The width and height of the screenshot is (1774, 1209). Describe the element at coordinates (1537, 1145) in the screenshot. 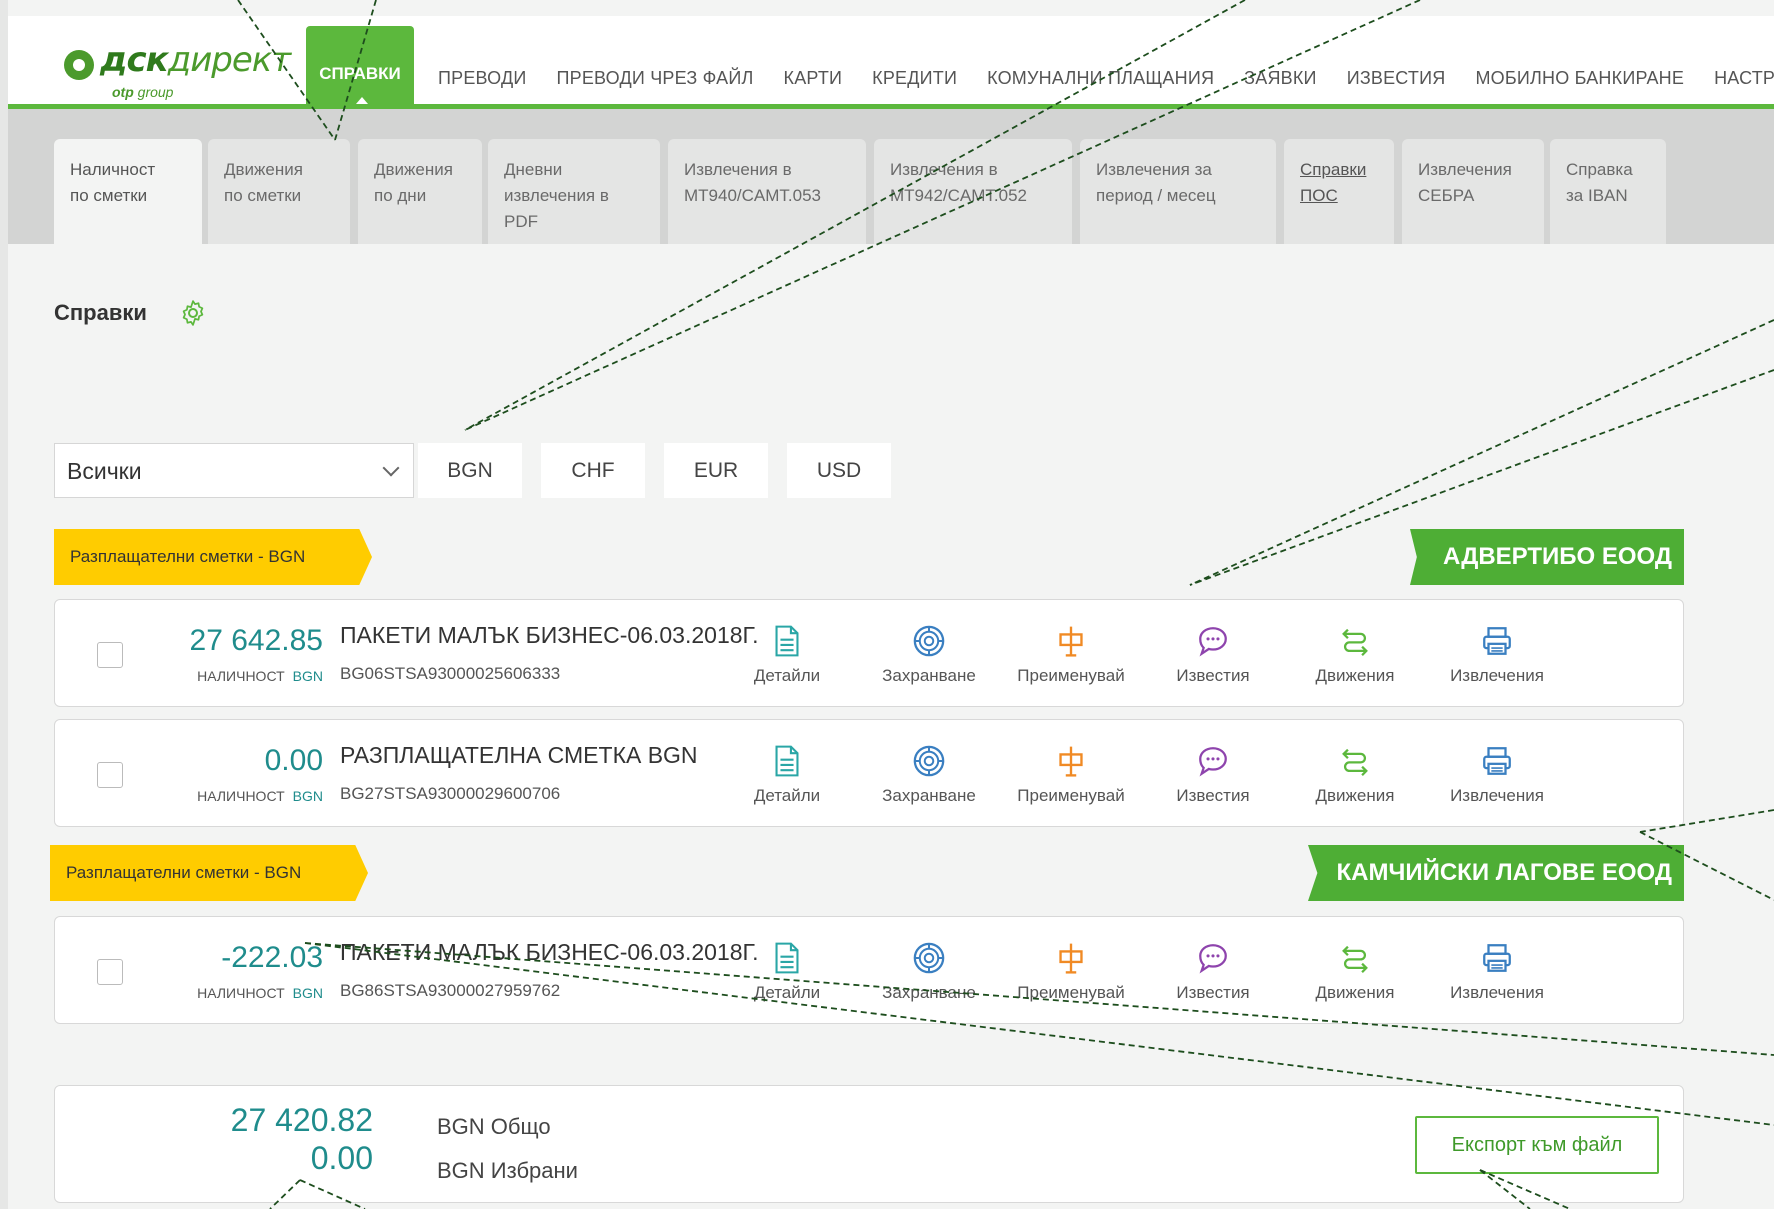

I see `export-to-file-button: Експорт към файл` at that location.